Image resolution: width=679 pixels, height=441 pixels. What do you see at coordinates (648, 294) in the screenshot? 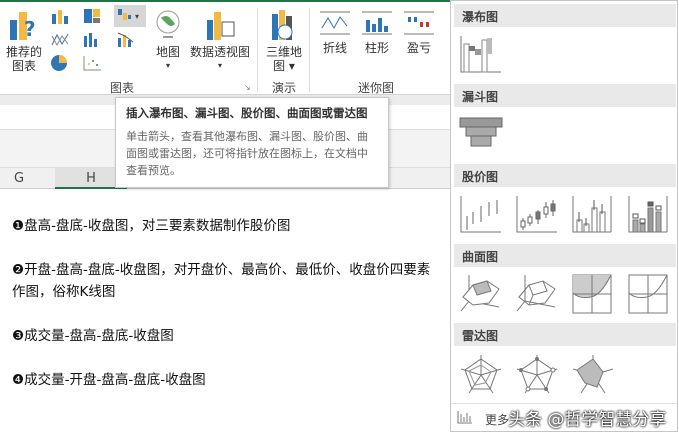
I see `wireframe-contour-option` at bounding box center [648, 294].